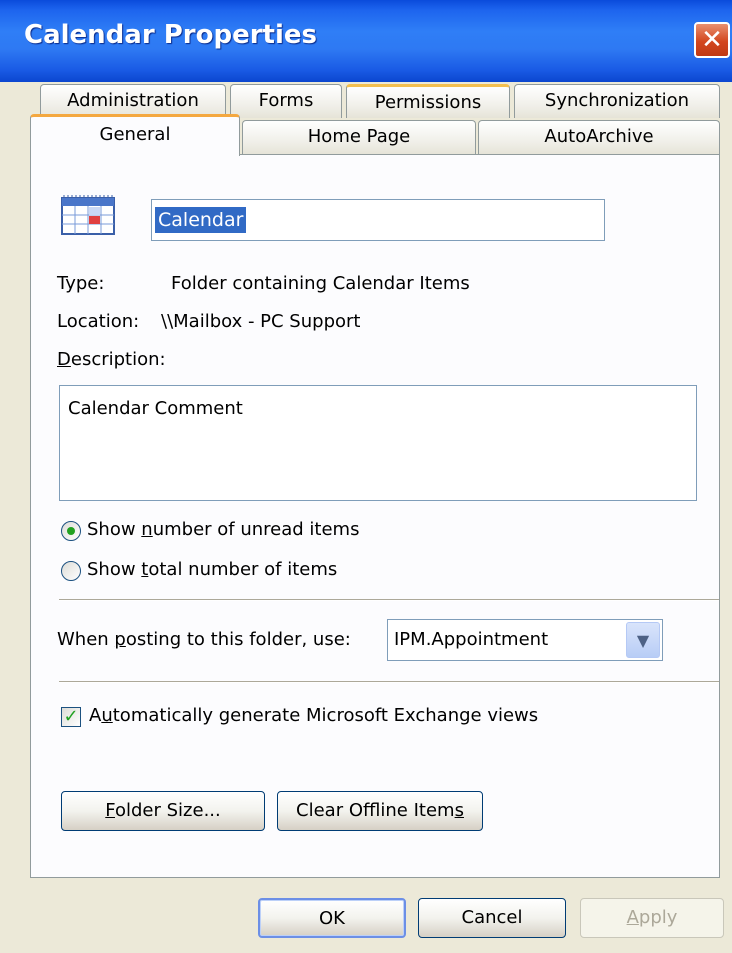  I want to click on tab-autoarchive: AutoArchive, so click(599, 137).